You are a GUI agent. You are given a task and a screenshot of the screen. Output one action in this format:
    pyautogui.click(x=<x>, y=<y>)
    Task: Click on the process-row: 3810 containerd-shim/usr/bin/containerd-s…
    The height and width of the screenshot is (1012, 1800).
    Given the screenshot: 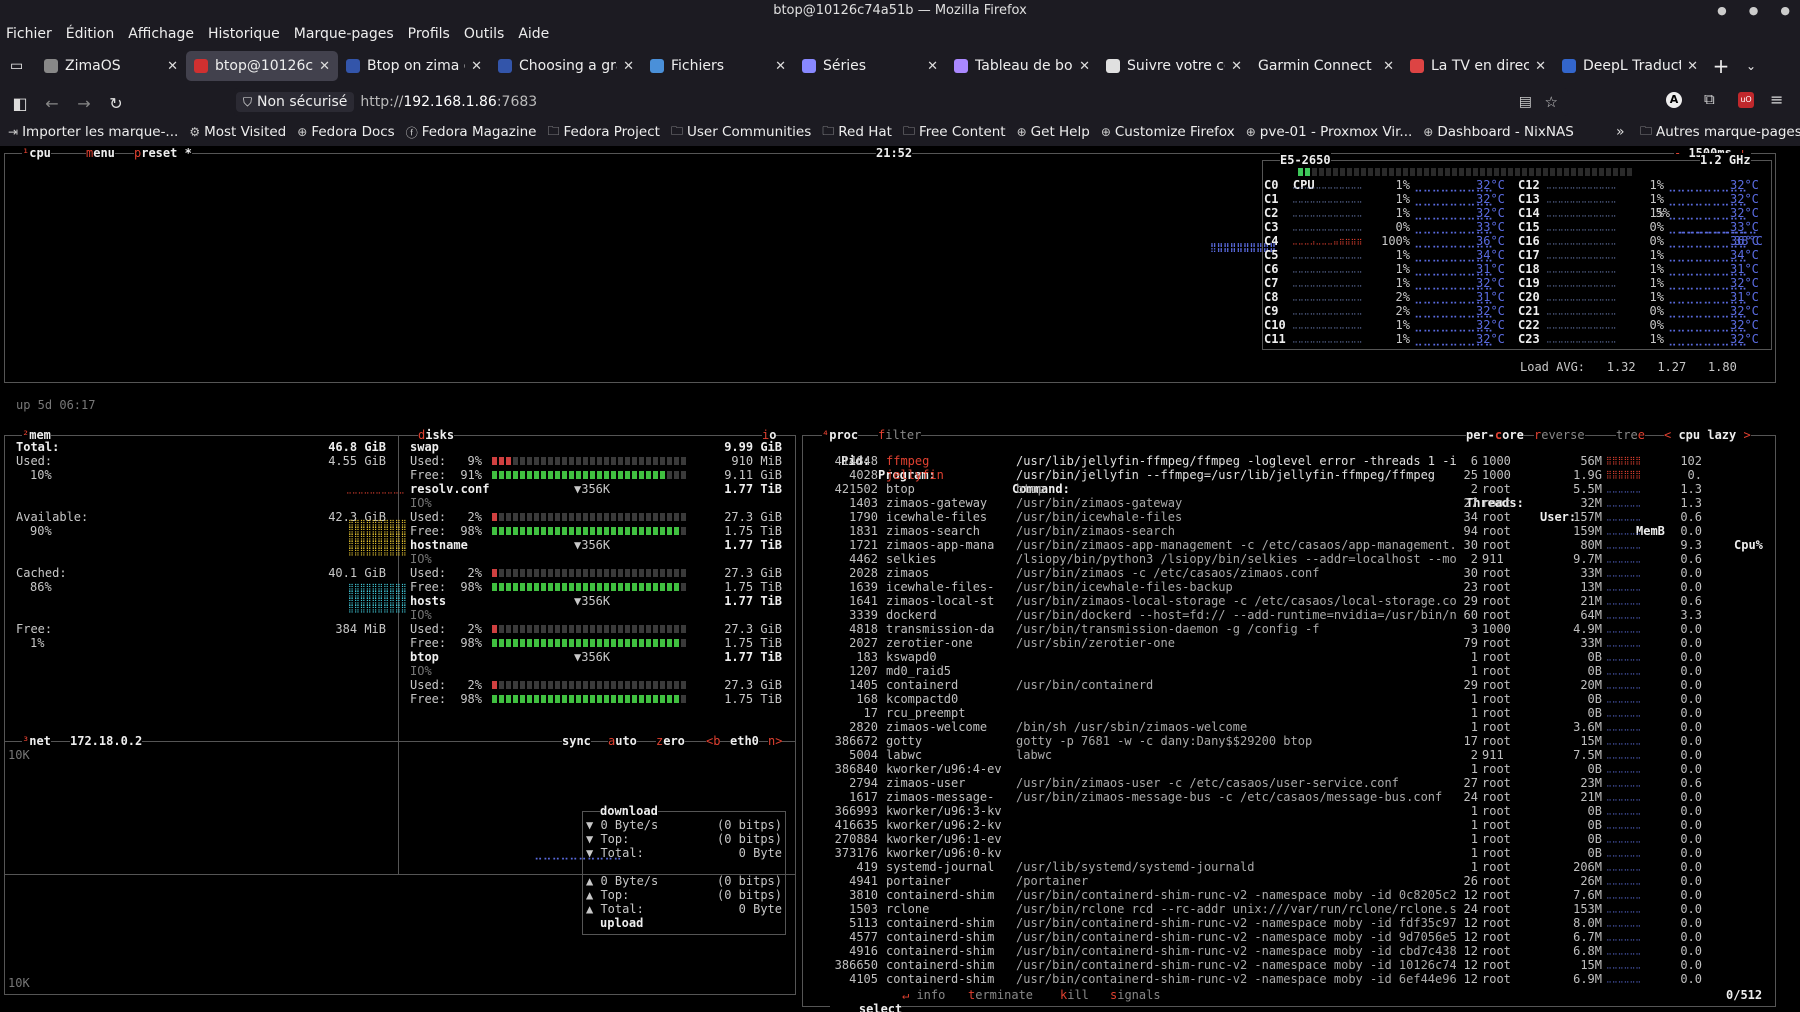 What is the action you would take?
    pyautogui.click(x=1296, y=895)
    